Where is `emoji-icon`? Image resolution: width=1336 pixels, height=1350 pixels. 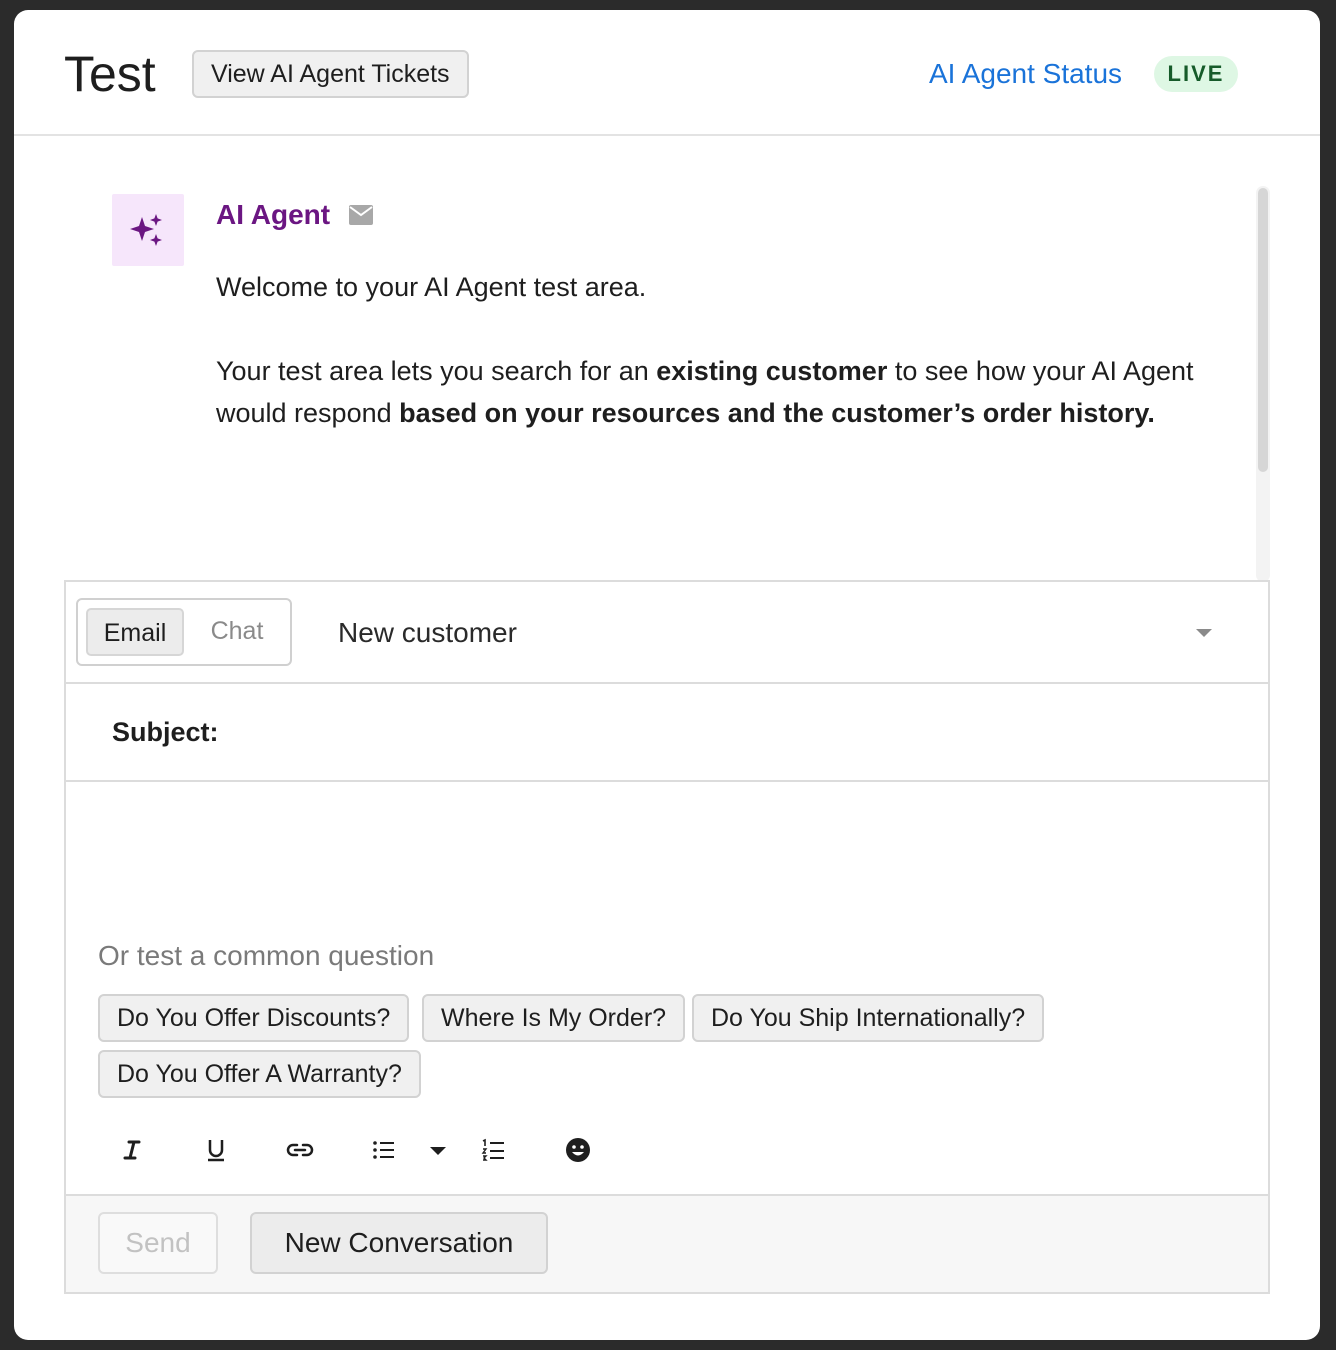
emoji-icon is located at coordinates (578, 1150).